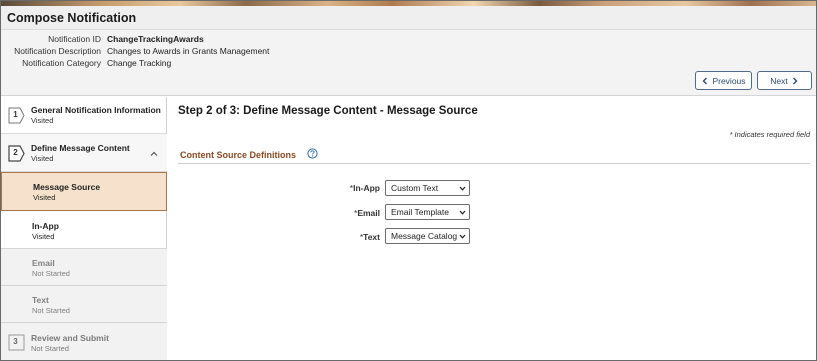 The image size is (817, 361). I want to click on step-number: 1, so click(15, 114).